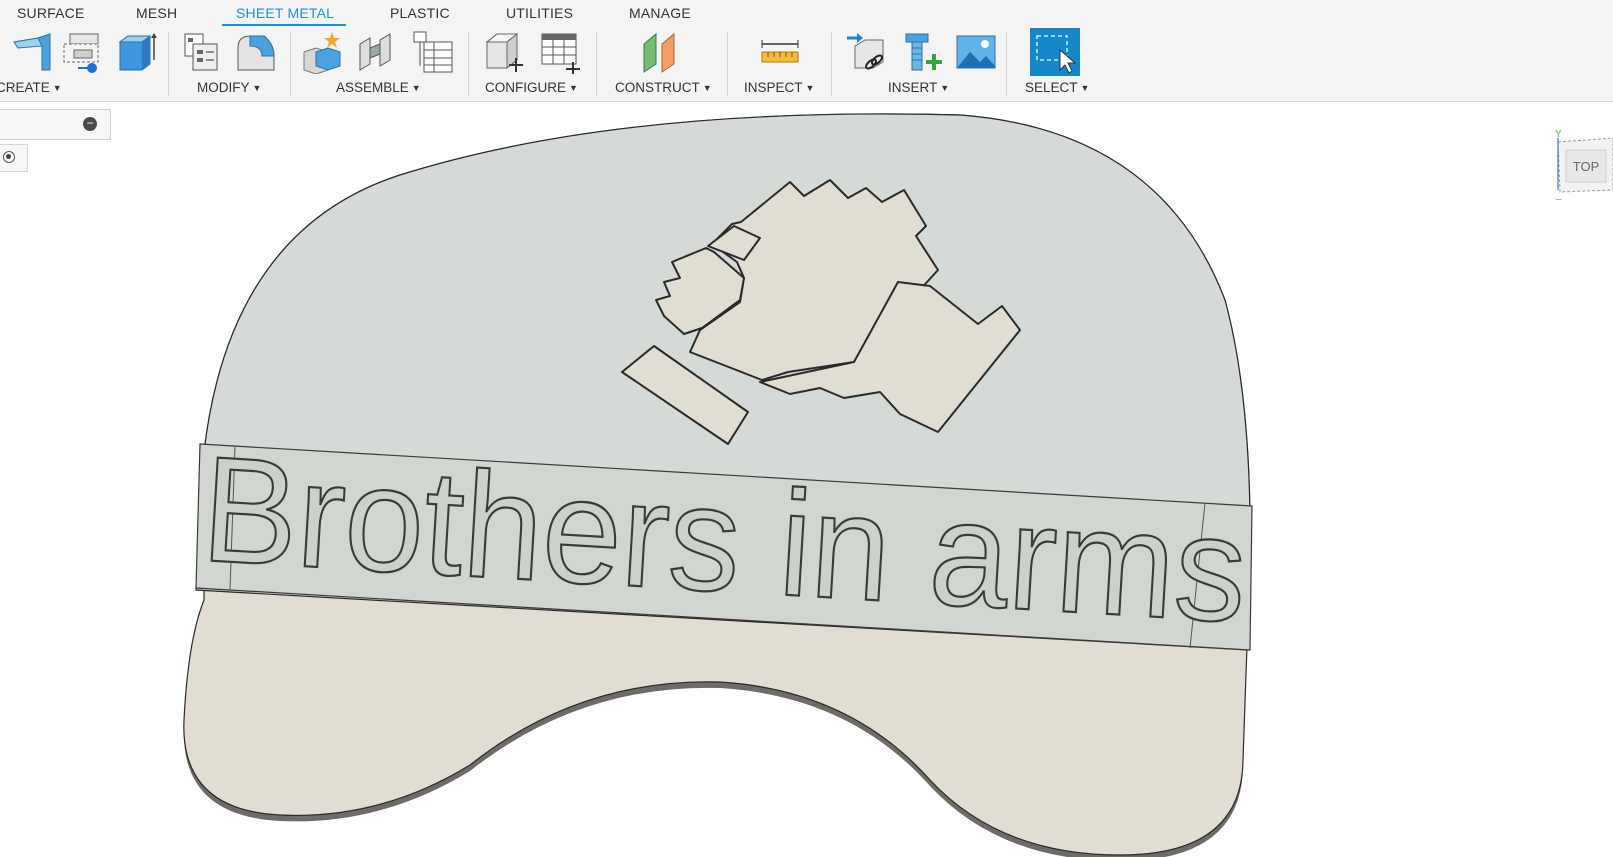  What do you see at coordinates (51, 13) in the screenshot?
I see `tab-surface: SURFACE` at bounding box center [51, 13].